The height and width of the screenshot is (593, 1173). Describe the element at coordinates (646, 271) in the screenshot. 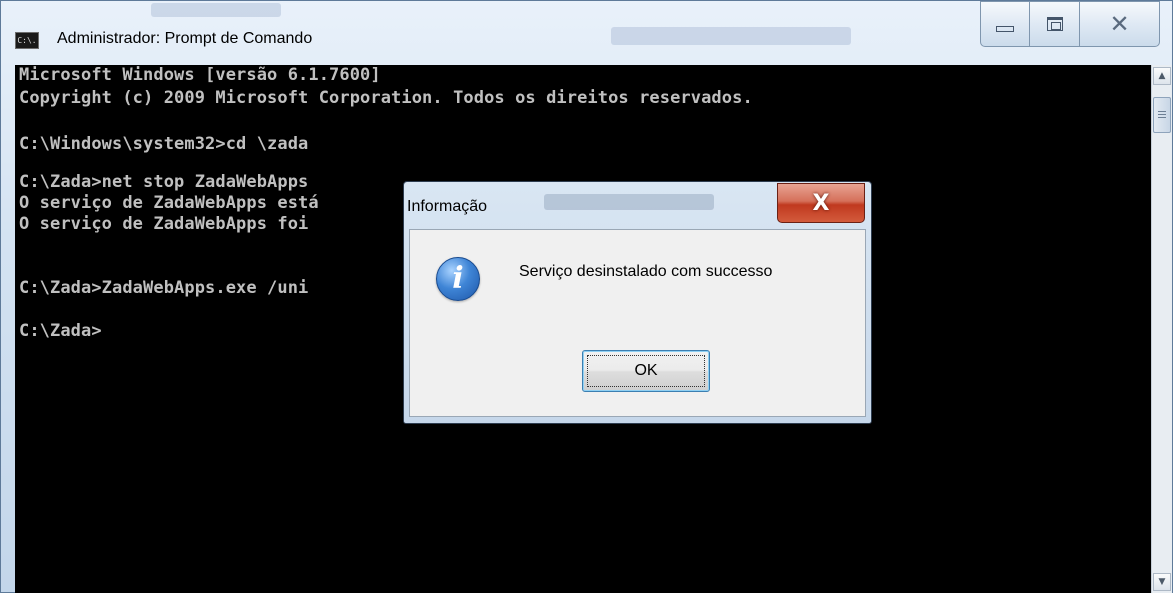

I see `dialog-message: Serviço desinstalado com successo` at that location.